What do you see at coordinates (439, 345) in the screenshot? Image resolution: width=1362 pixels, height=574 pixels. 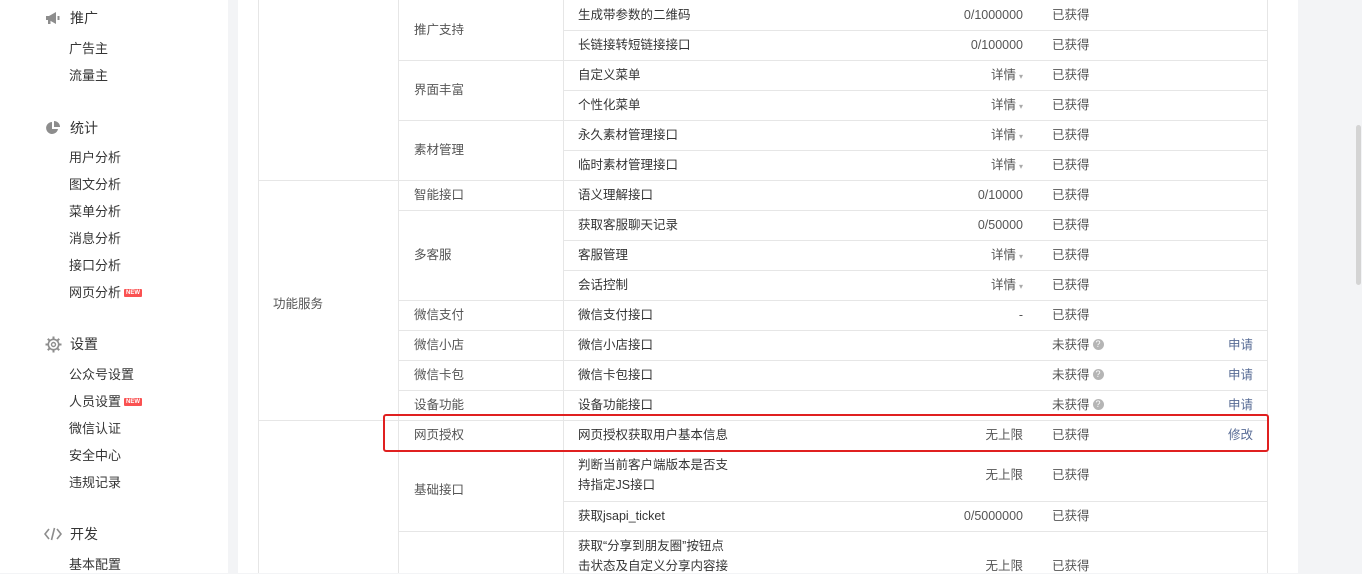 I see `category-label: 微信小店` at bounding box center [439, 345].